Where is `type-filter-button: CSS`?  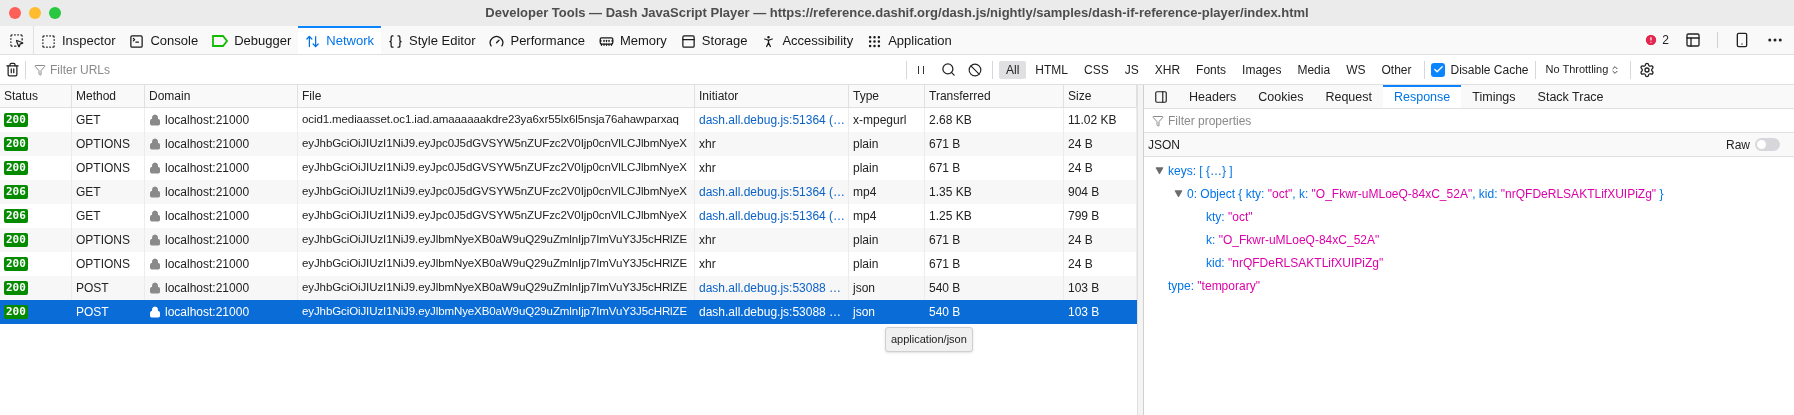
type-filter-button: CSS is located at coordinates (1096, 69).